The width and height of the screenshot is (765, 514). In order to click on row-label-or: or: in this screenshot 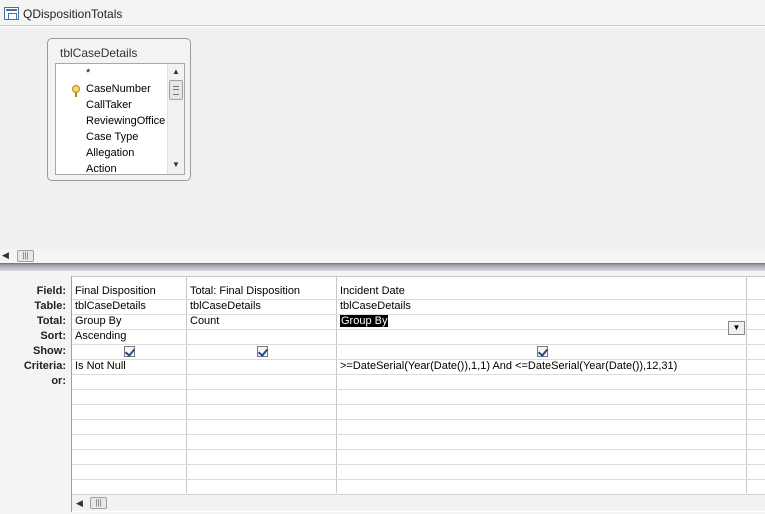, I will do `click(58, 381)`.